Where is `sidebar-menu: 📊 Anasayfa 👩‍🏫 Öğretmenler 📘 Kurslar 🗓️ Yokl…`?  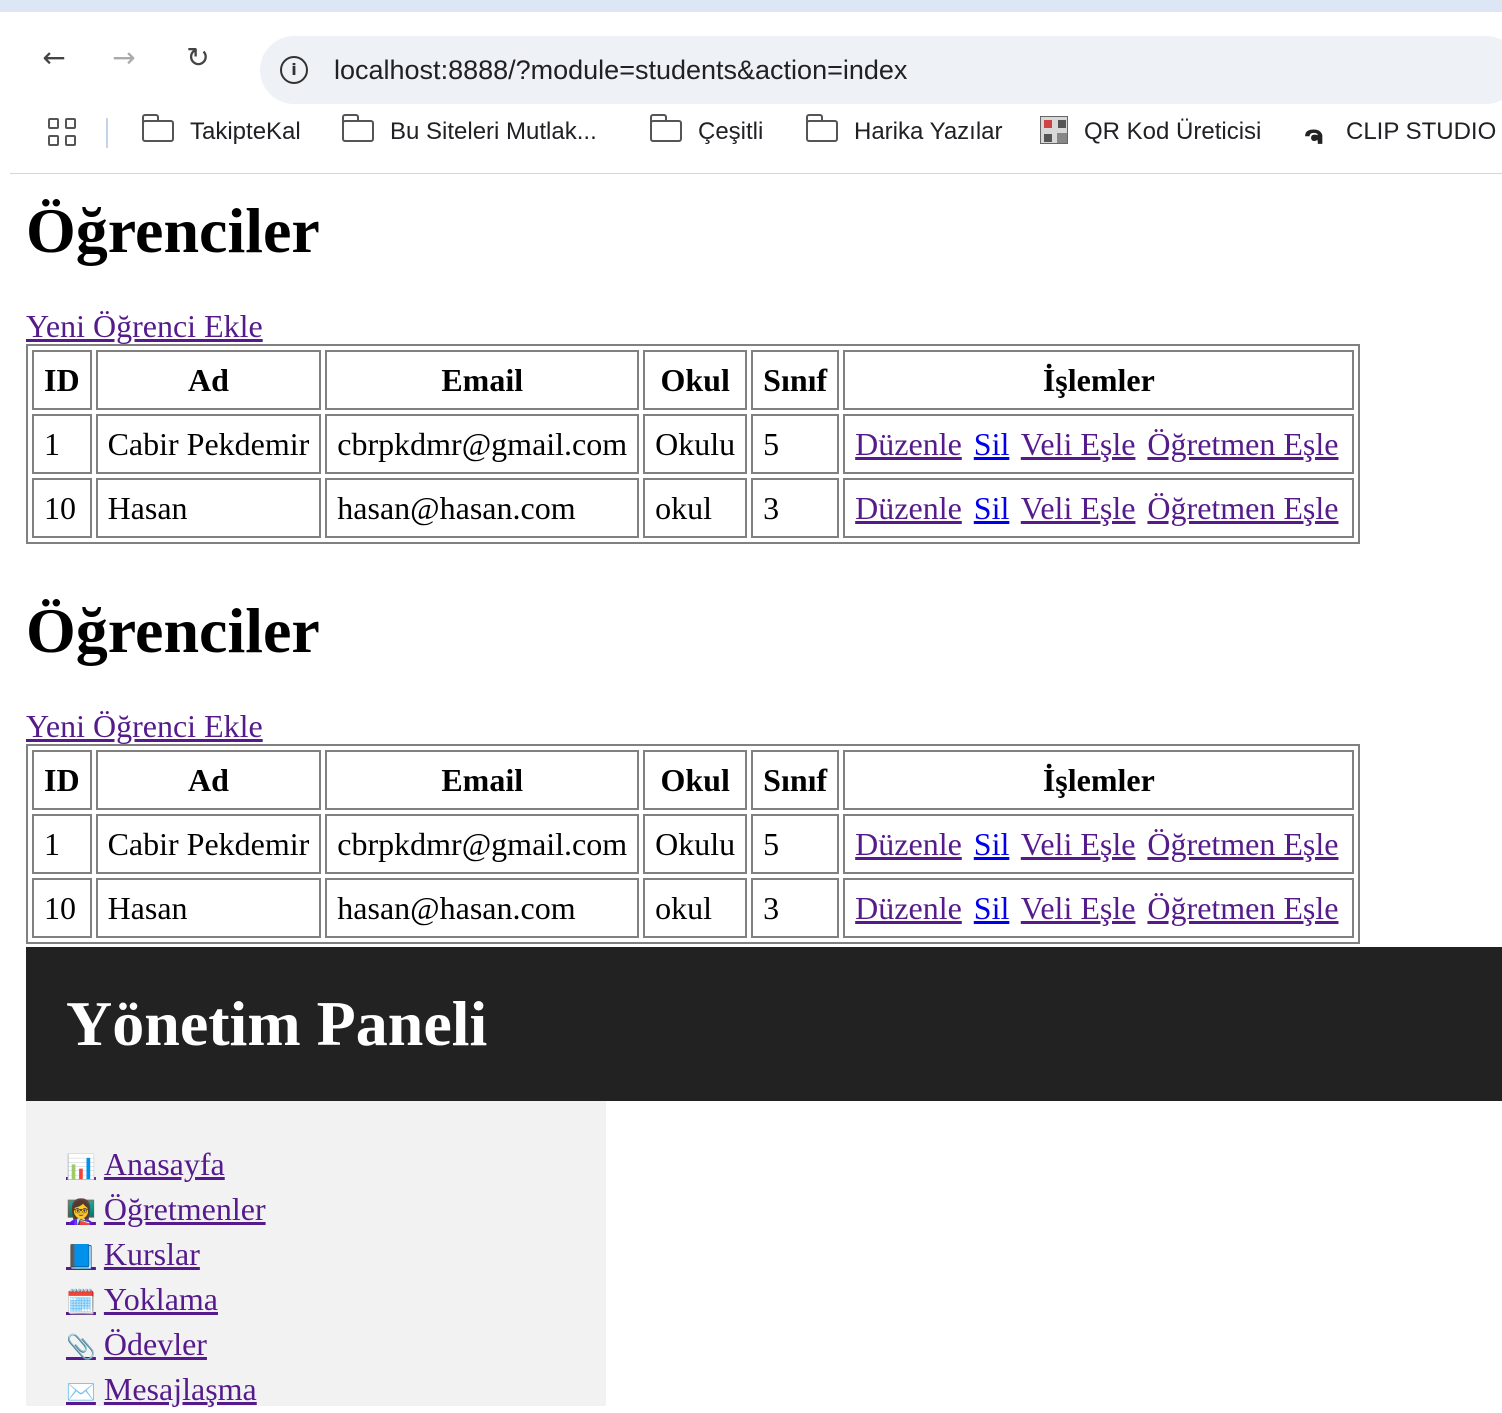 sidebar-menu: 📊 Anasayfa 👩‍🏫 Öğretmenler 📘 Kurslar 🗓️ Yokl… is located at coordinates (166, 1278).